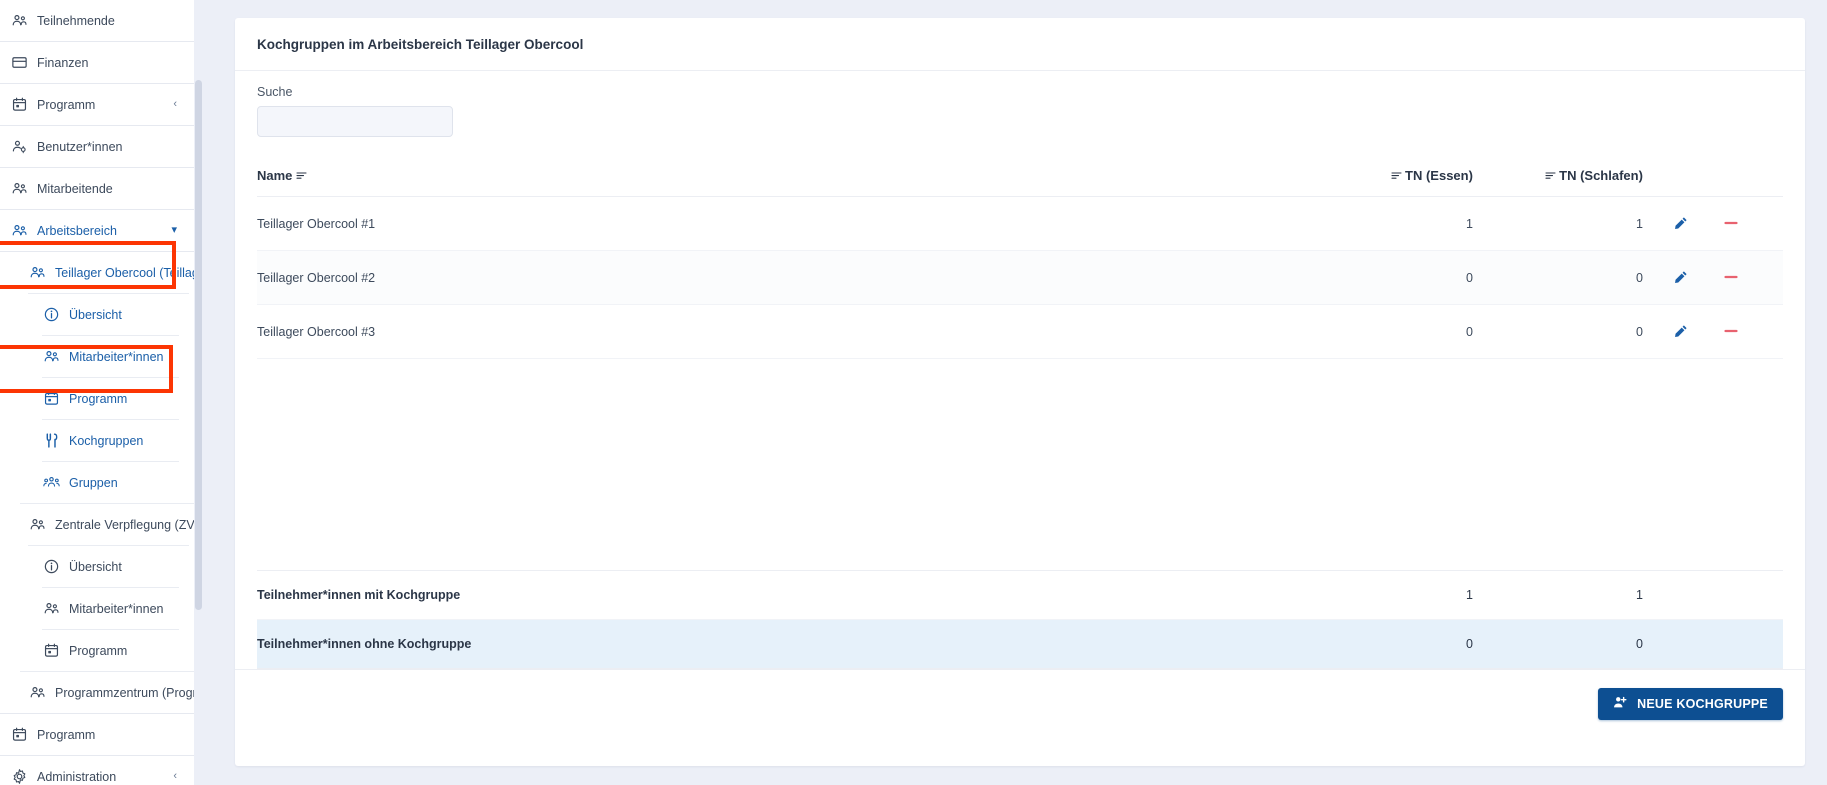  I want to click on summary-label: Teilnehmer*innen mit Kochgruppe, so click(790, 595).